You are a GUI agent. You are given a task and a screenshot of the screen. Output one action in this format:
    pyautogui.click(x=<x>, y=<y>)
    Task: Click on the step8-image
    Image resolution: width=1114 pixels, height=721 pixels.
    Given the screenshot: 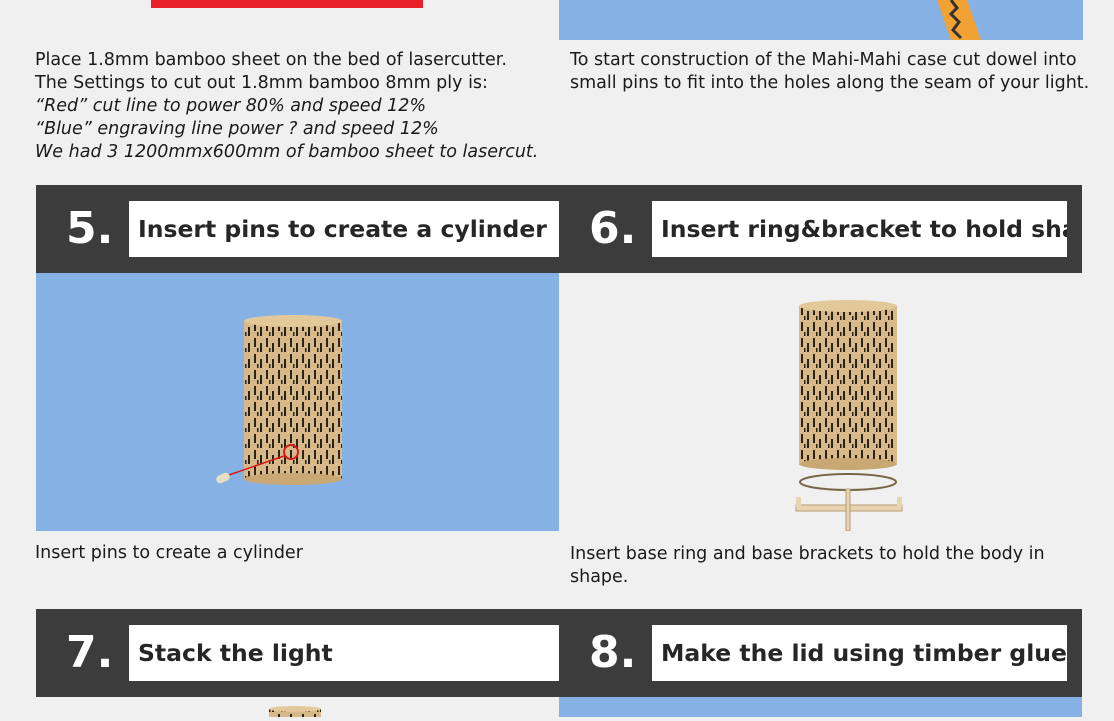 What is the action you would take?
    pyautogui.click(x=820, y=707)
    